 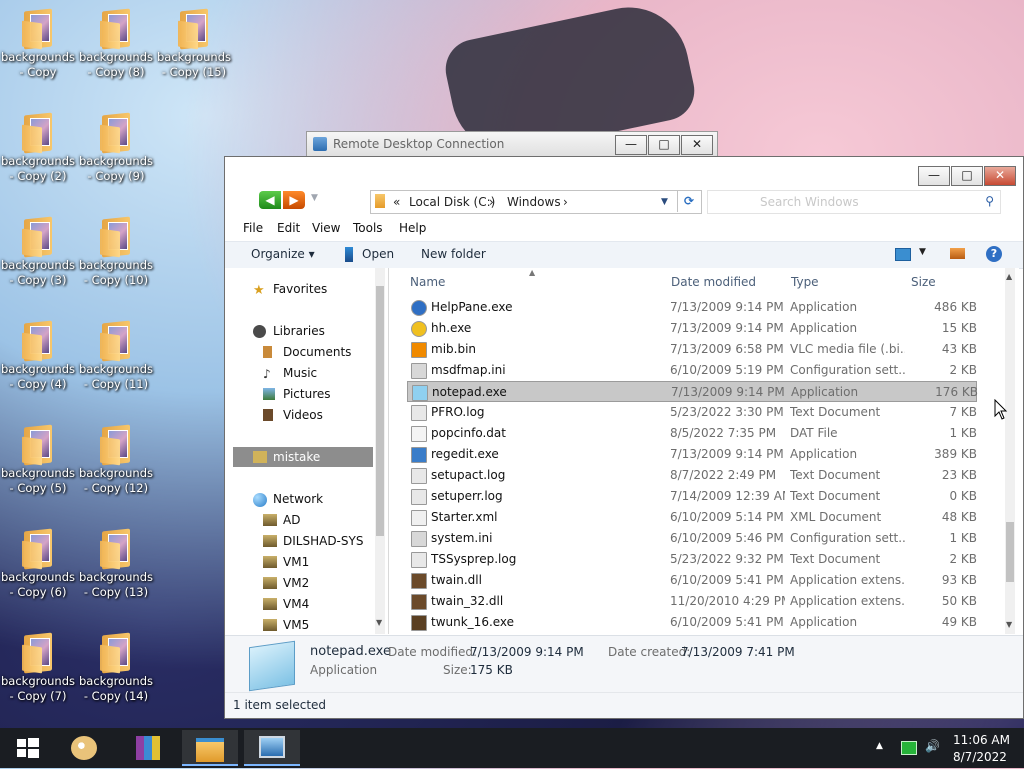 What do you see at coordinates (296, 583) in the screenshot?
I see `nav-network-item: VM2` at bounding box center [296, 583].